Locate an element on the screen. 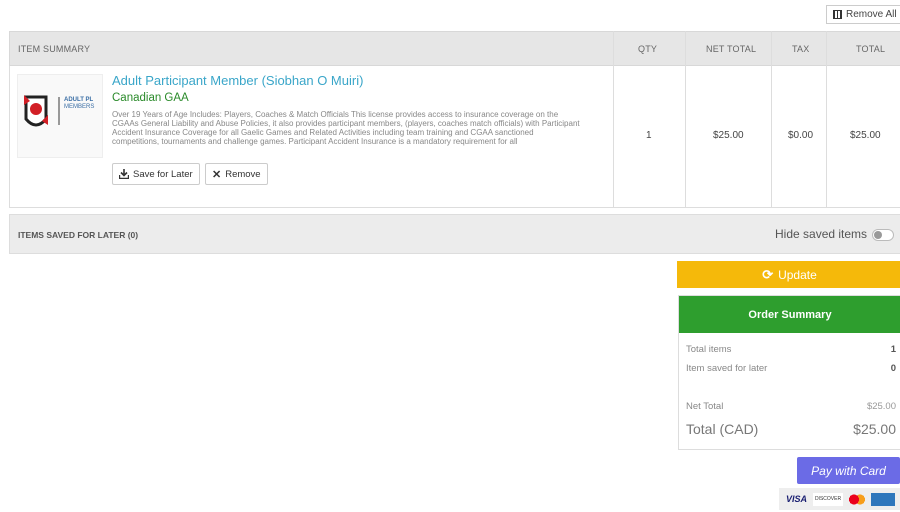  item-total: $25.00 is located at coordinates (865, 135).